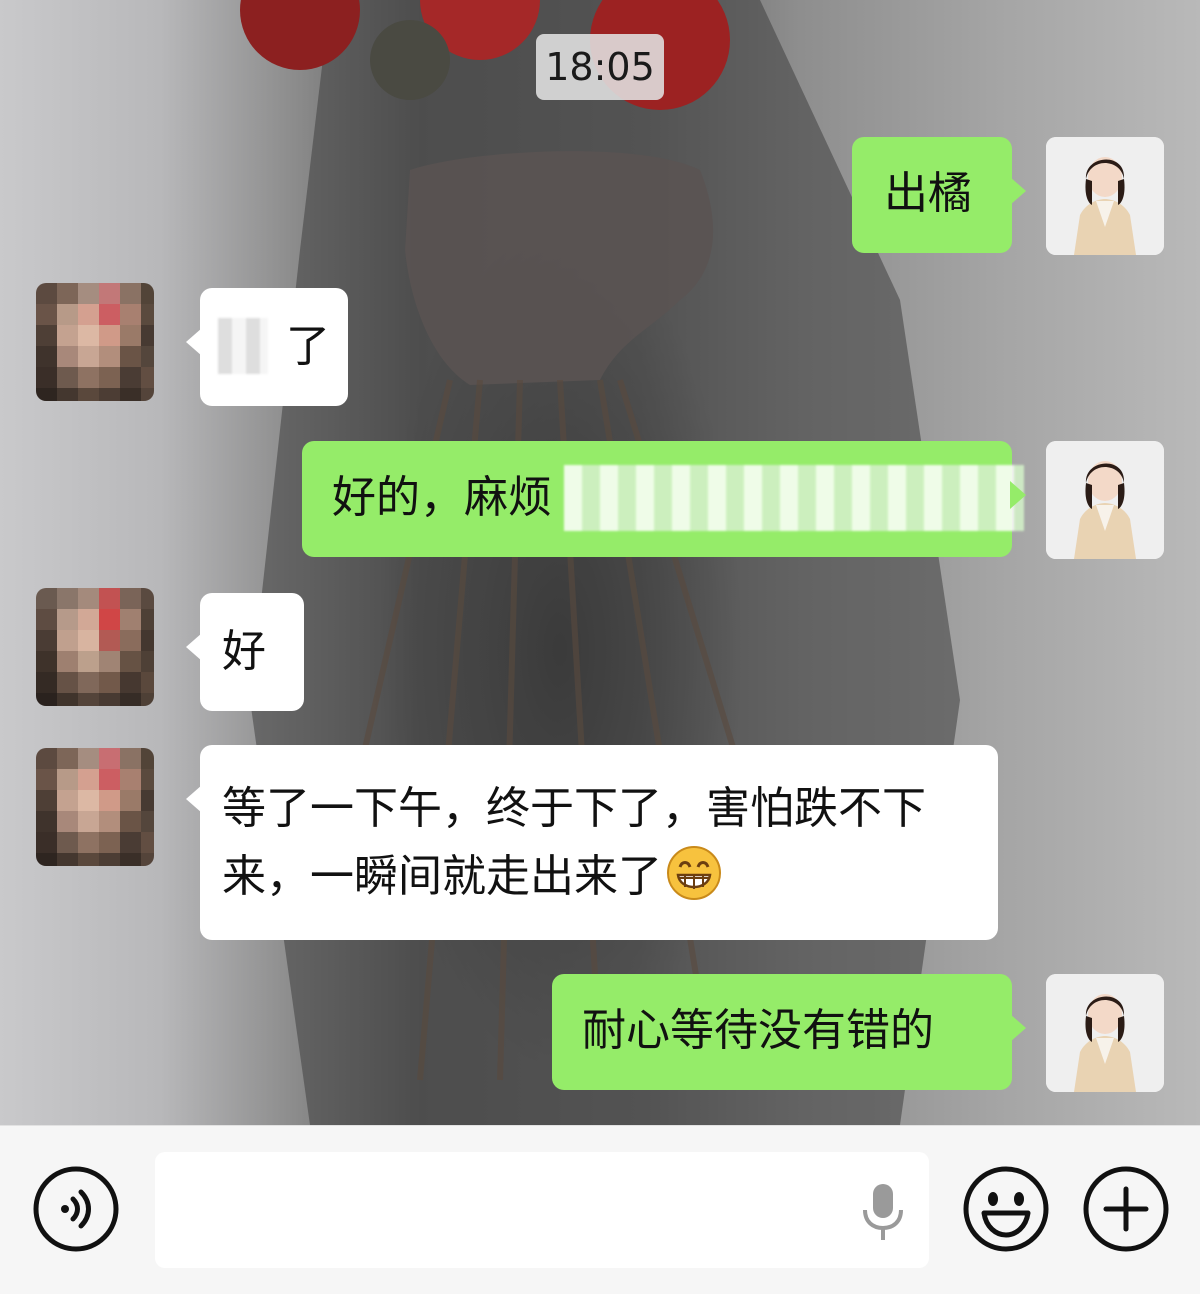  I want to click on chat-input-bar, so click(600, 1209).